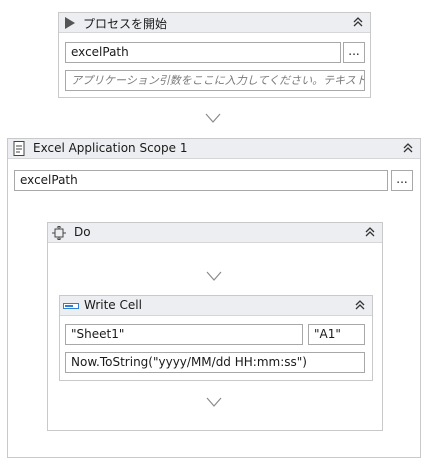 Image resolution: width=430 pixels, height=465 pixels. What do you see at coordinates (70, 23) in the screenshot?
I see `play-icon` at bounding box center [70, 23].